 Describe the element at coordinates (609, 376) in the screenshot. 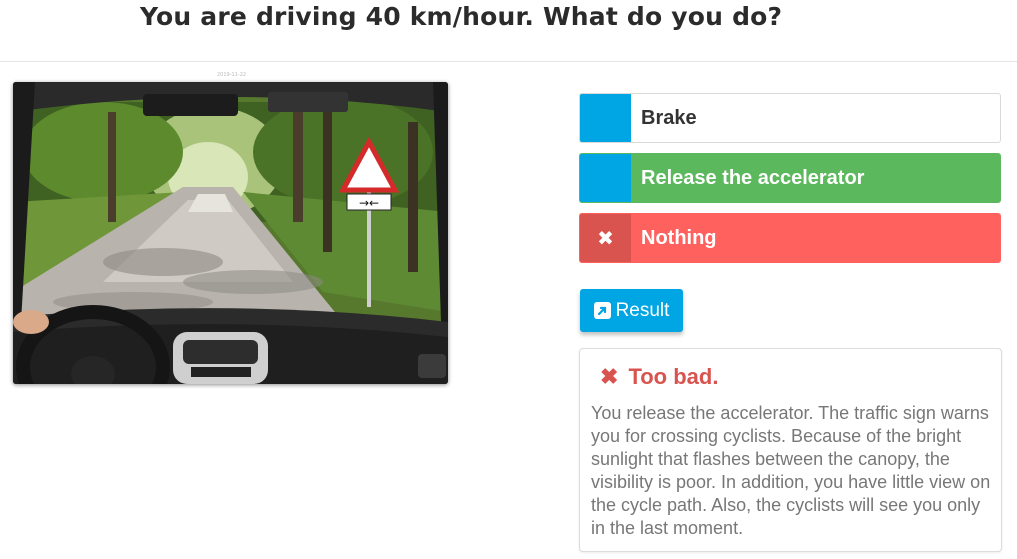

I see `times-icon: ✖` at that location.